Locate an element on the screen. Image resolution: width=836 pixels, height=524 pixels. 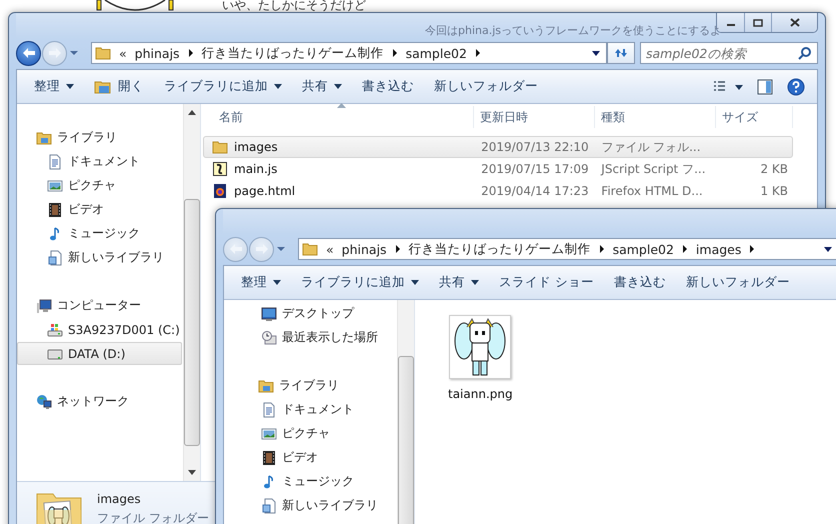
back-button is located at coordinates (28, 53).